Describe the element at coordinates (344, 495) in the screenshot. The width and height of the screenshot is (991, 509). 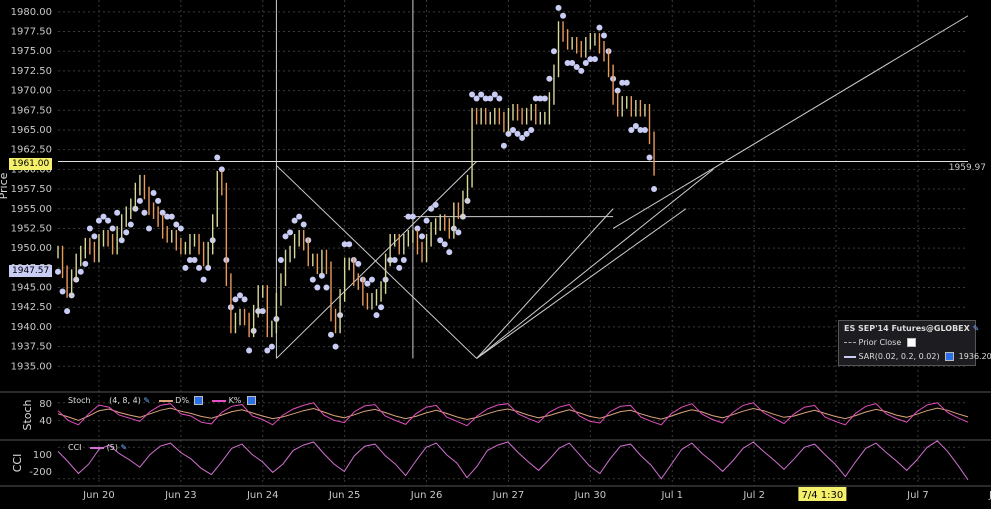
I see `x-tick-label: Jun 25` at that location.